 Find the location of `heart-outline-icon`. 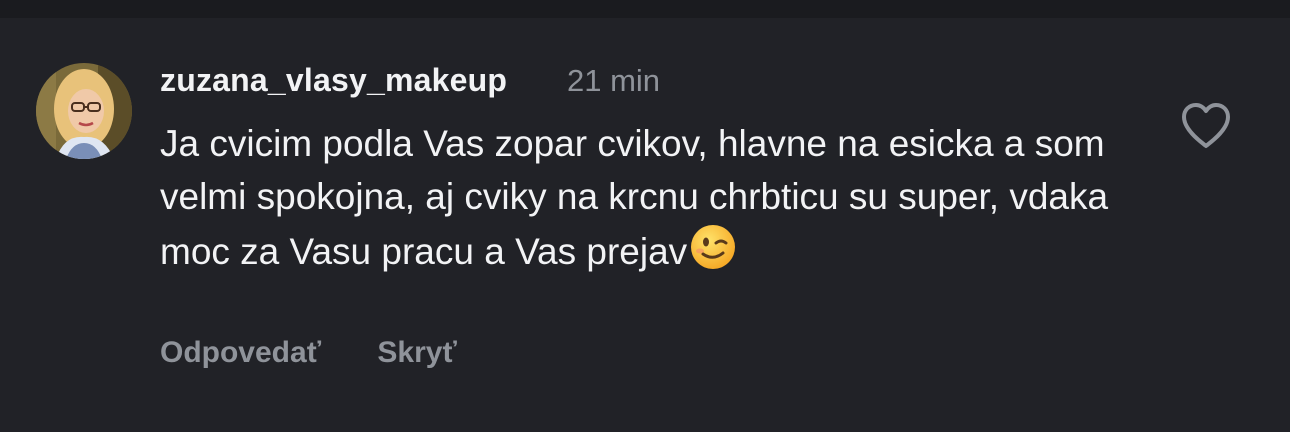

heart-outline-icon is located at coordinates (1206, 125).